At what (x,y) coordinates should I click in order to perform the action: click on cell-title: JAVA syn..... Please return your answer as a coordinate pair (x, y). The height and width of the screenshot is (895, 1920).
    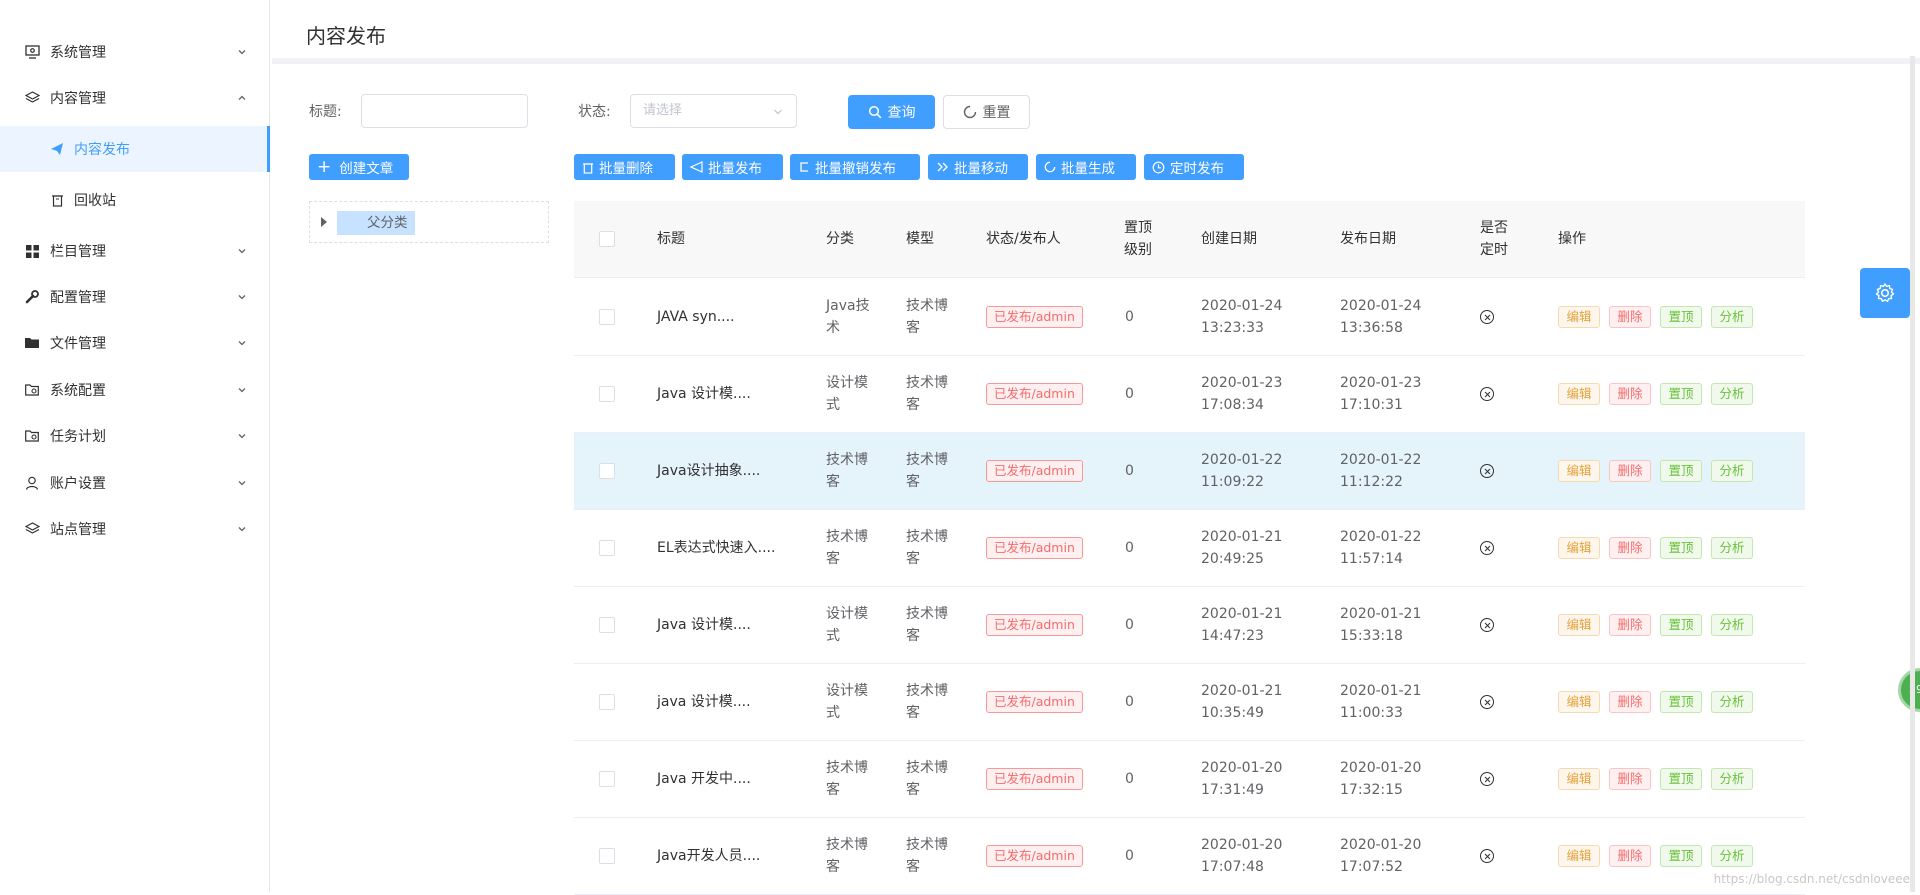
    Looking at the image, I should click on (696, 317).